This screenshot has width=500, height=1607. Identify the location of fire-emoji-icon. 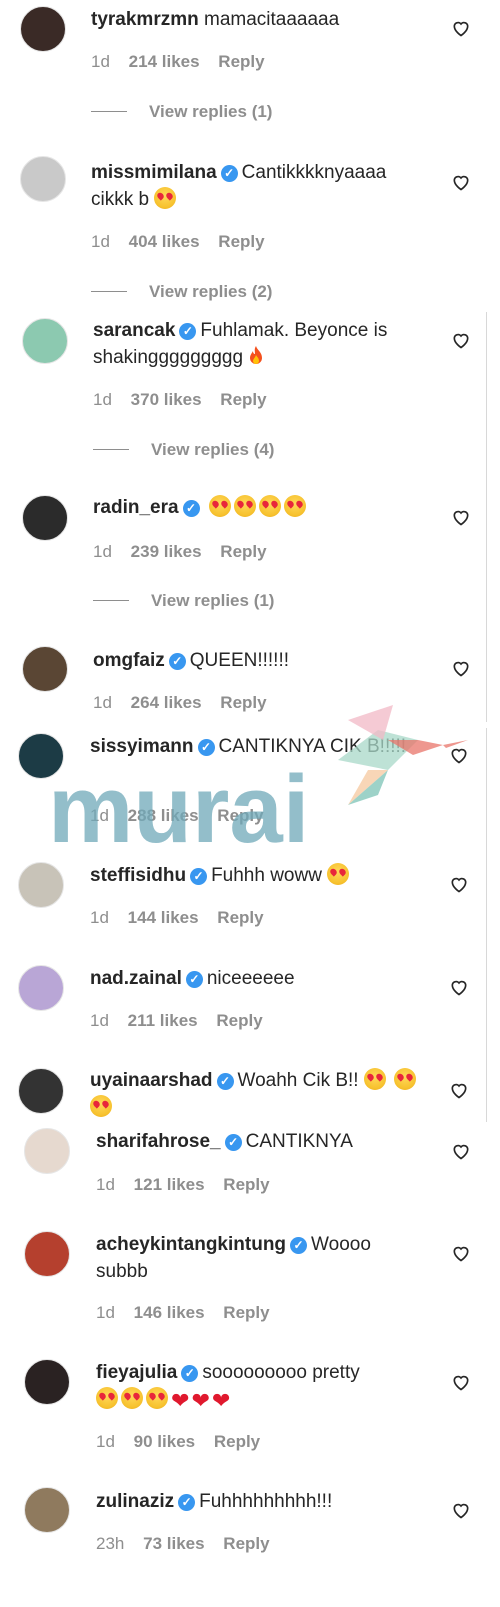
(256, 355).